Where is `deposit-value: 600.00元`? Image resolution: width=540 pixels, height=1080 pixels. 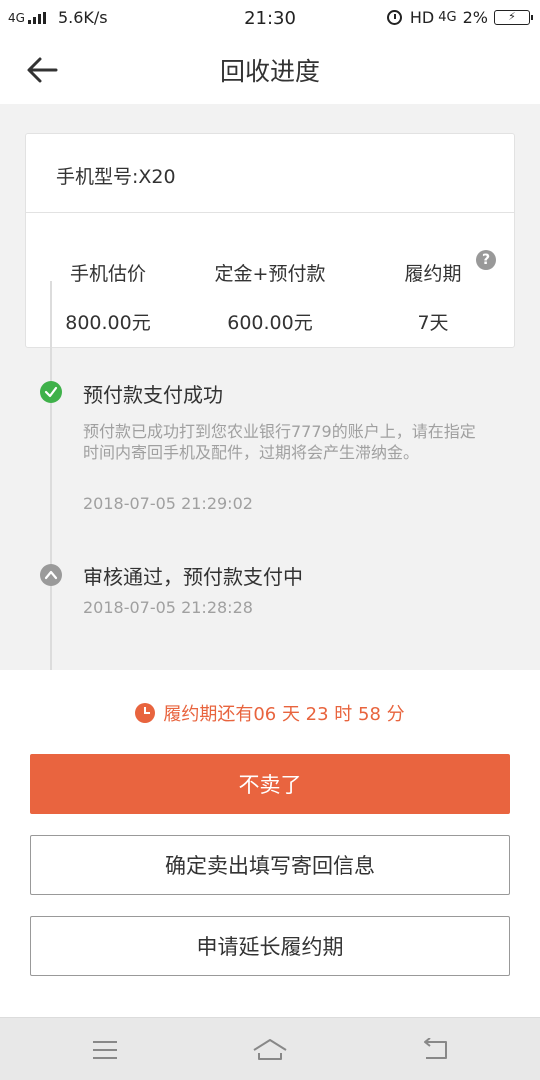
deposit-value: 600.00元 is located at coordinates (270, 323).